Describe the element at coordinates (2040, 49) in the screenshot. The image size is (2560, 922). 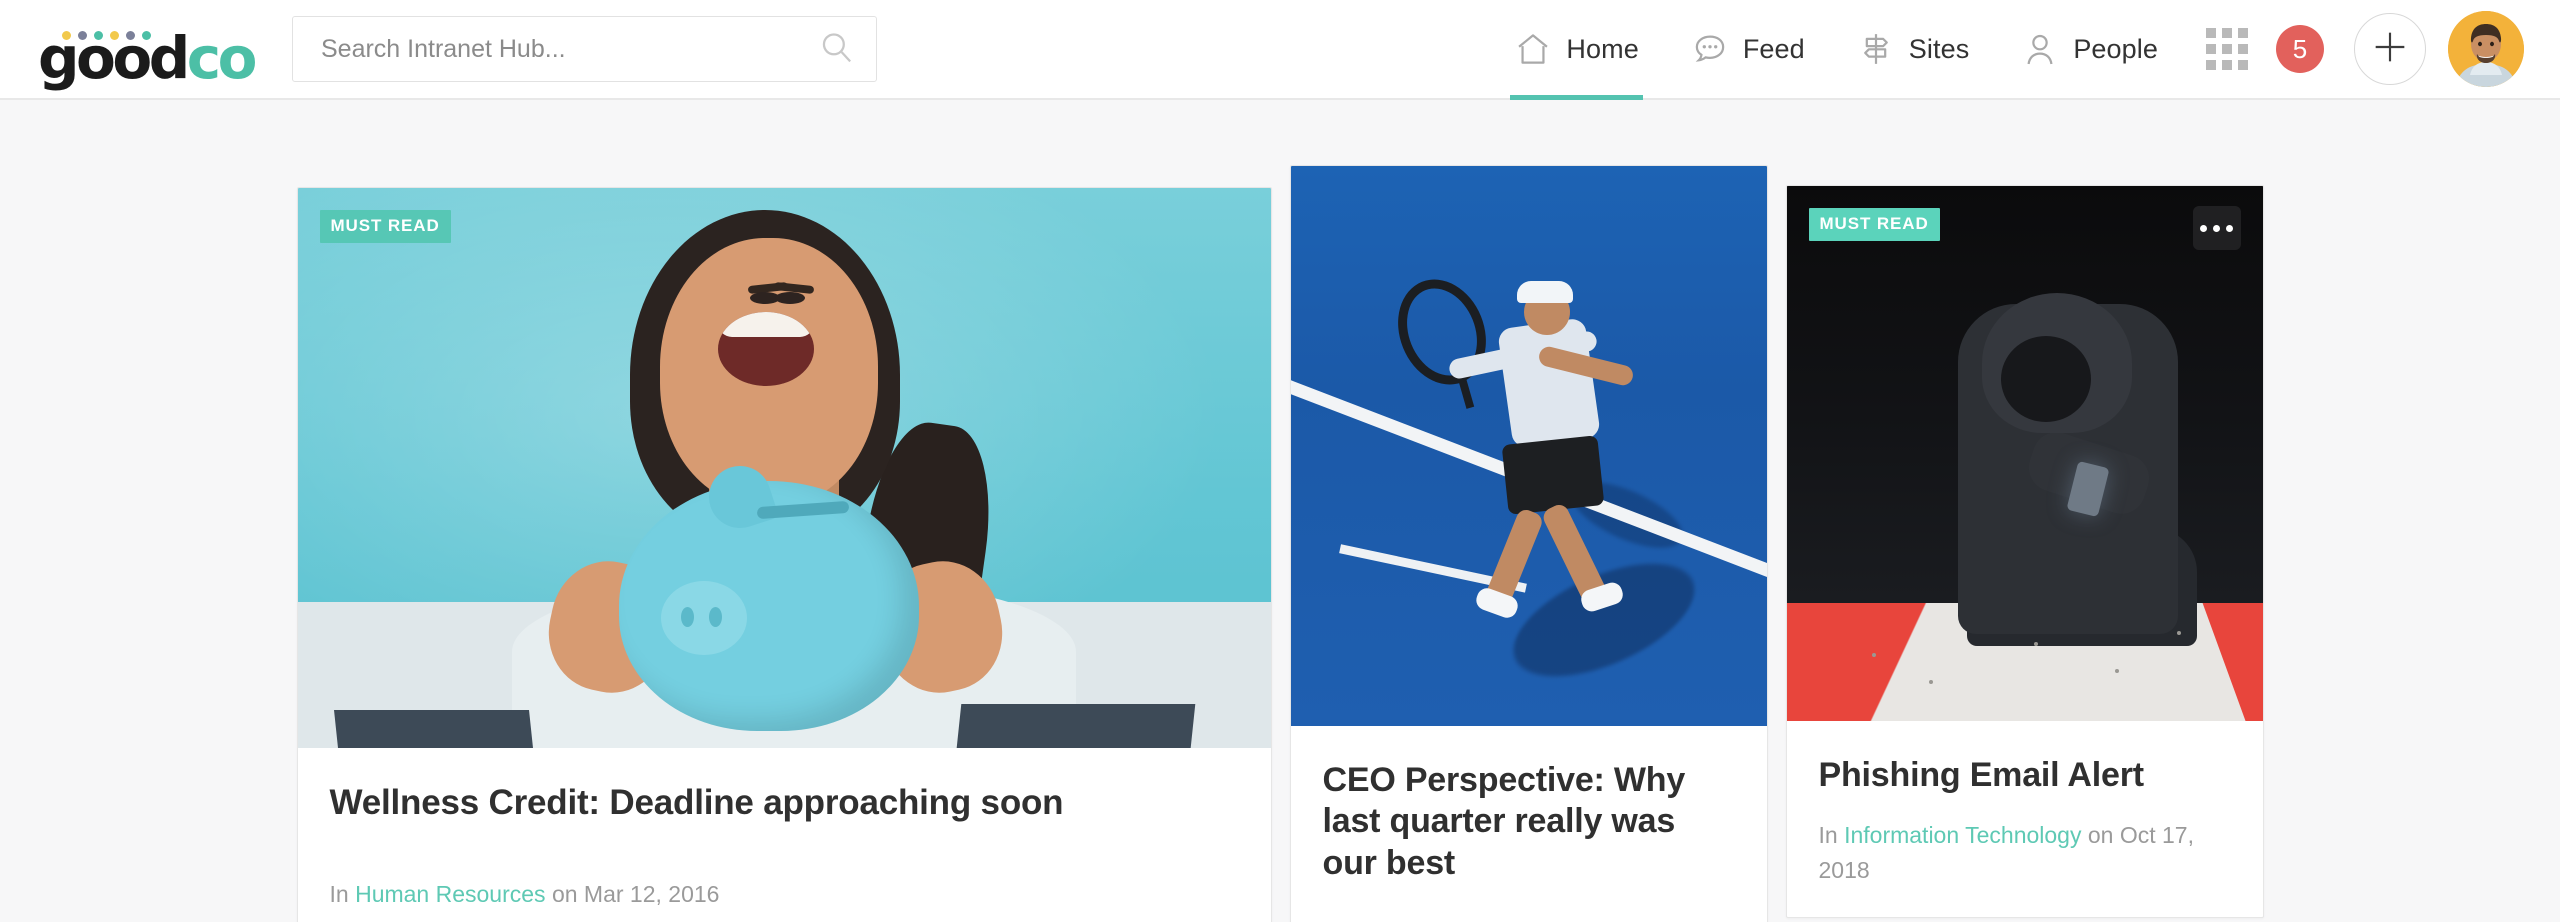
I see `person-icon` at that location.